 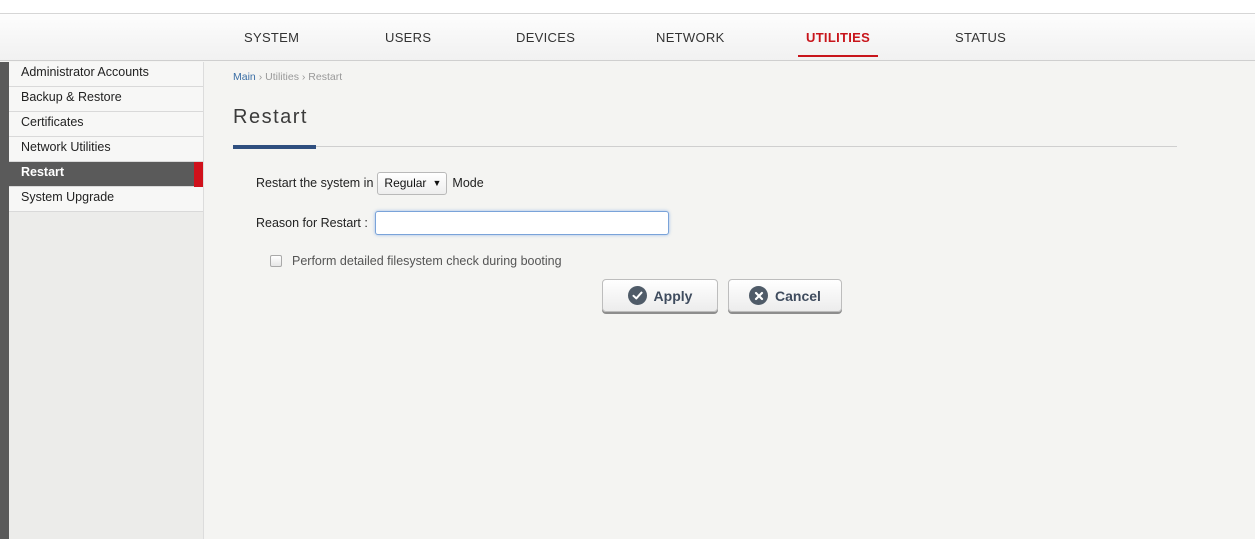 I want to click on sidebar-item-label: Restart, so click(x=43, y=172).